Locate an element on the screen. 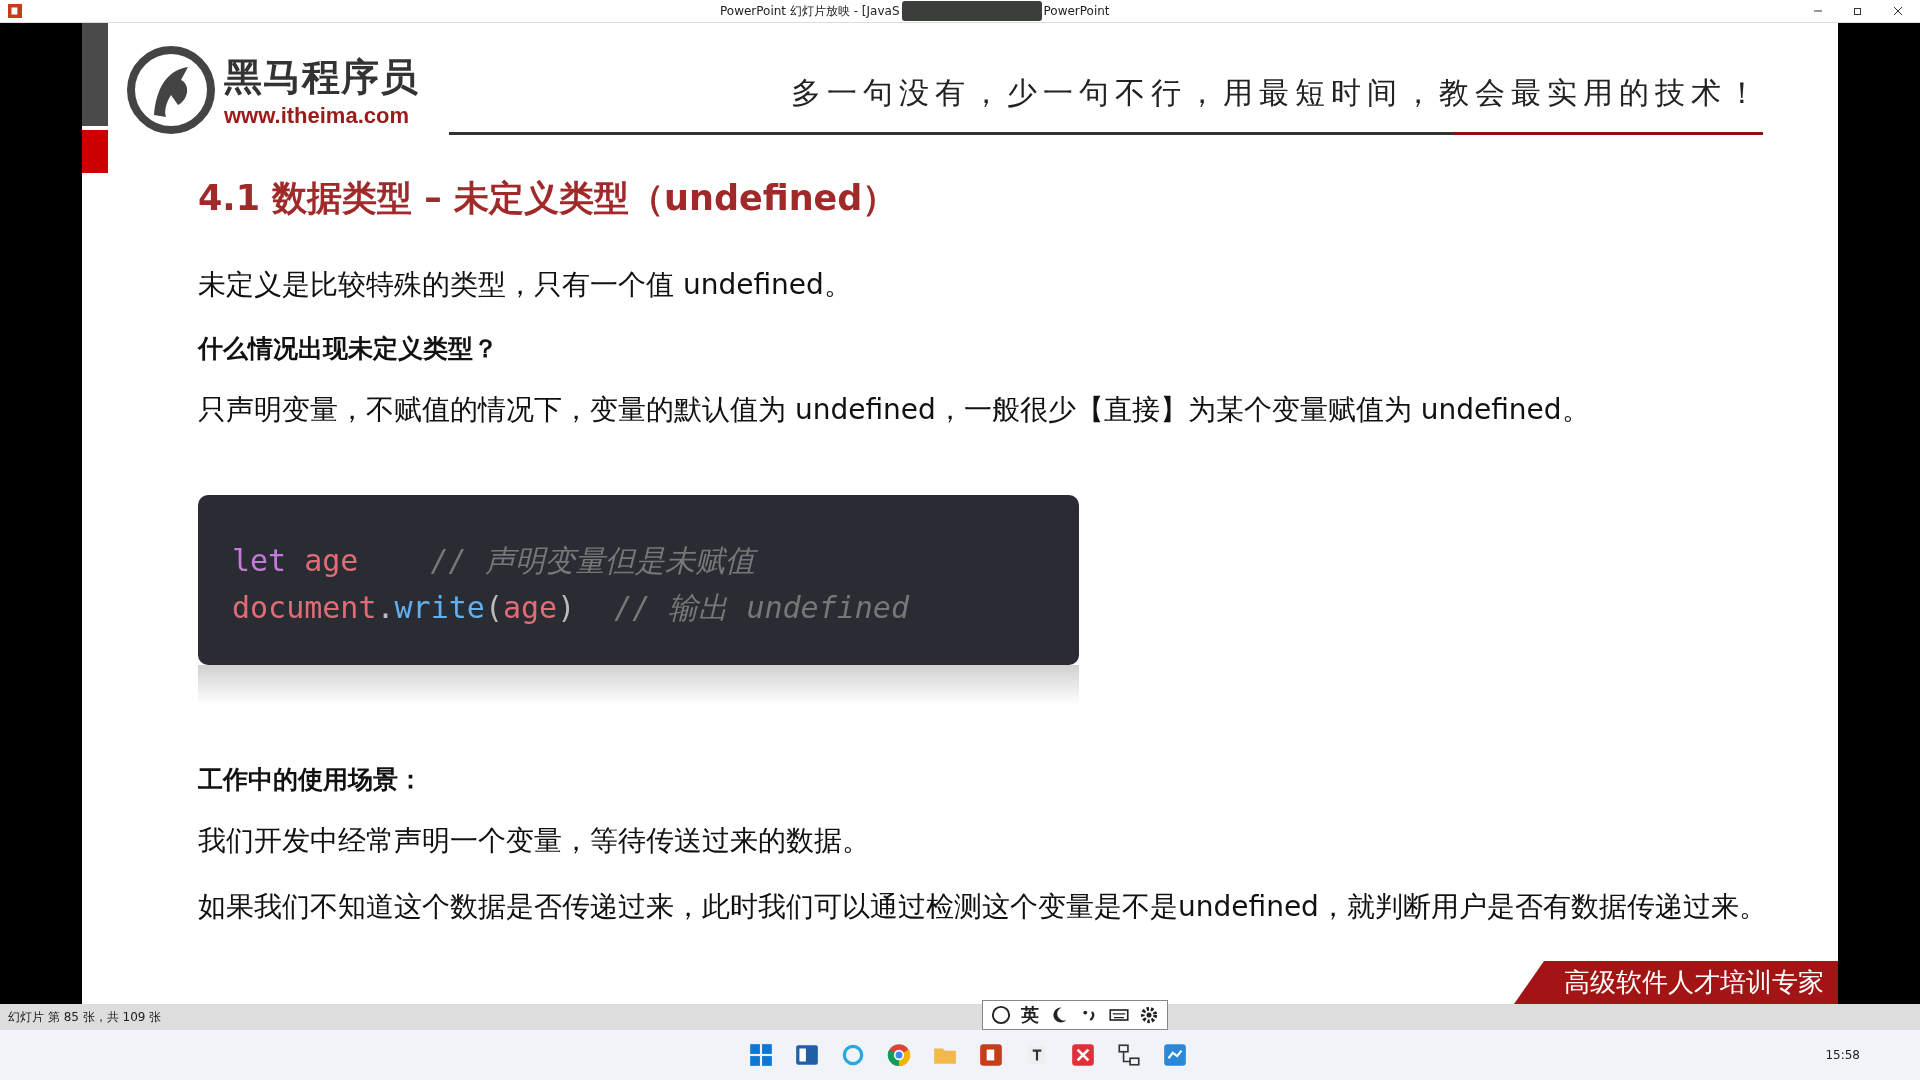 The image size is (1920, 1080). settings-icon is located at coordinates (1149, 1015).